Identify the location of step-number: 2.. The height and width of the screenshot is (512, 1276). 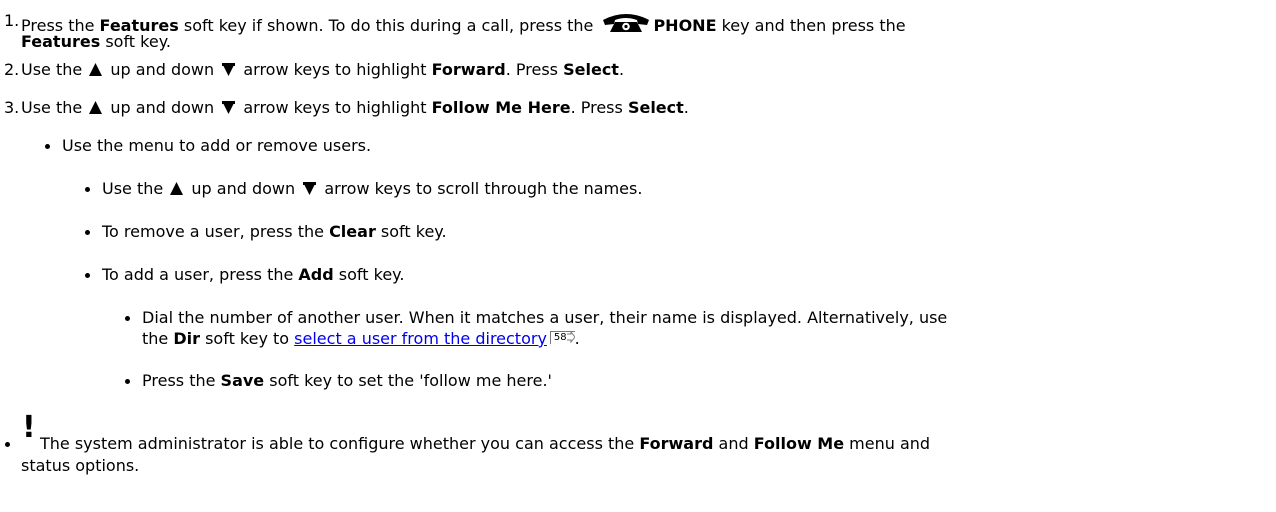
(12, 69).